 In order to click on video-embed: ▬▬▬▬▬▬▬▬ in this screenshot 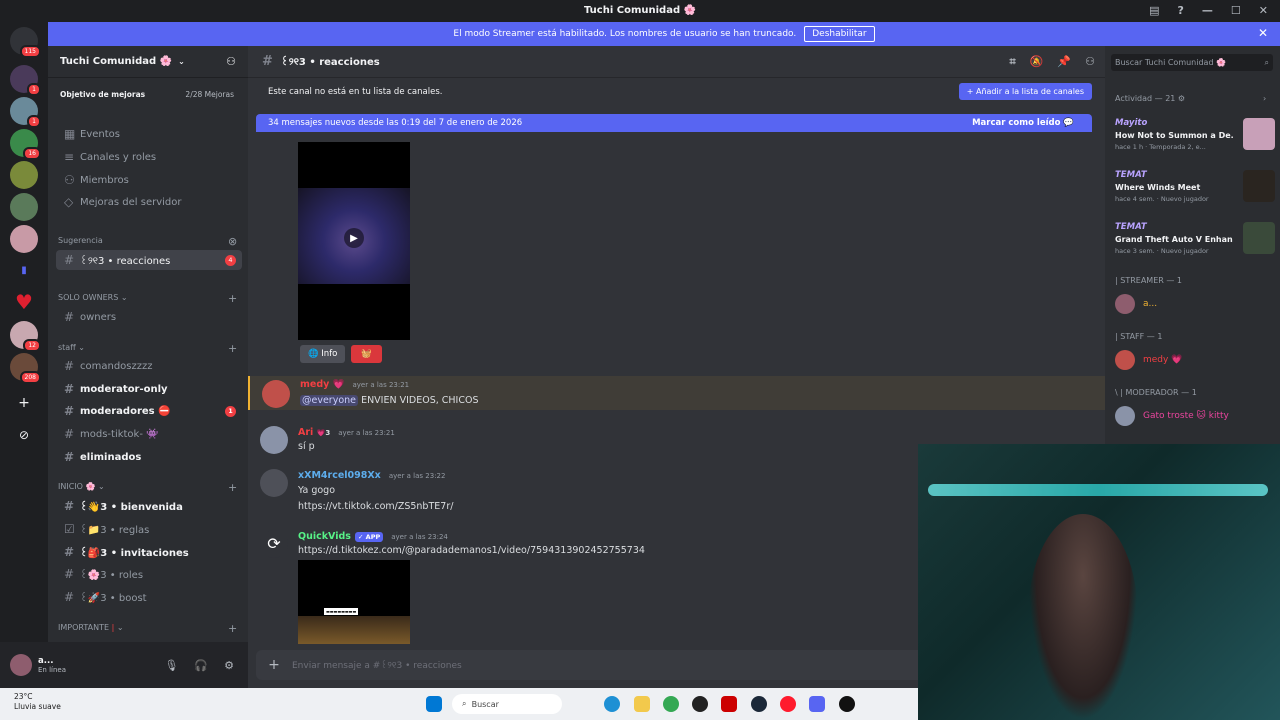, I will do `click(354, 602)`.